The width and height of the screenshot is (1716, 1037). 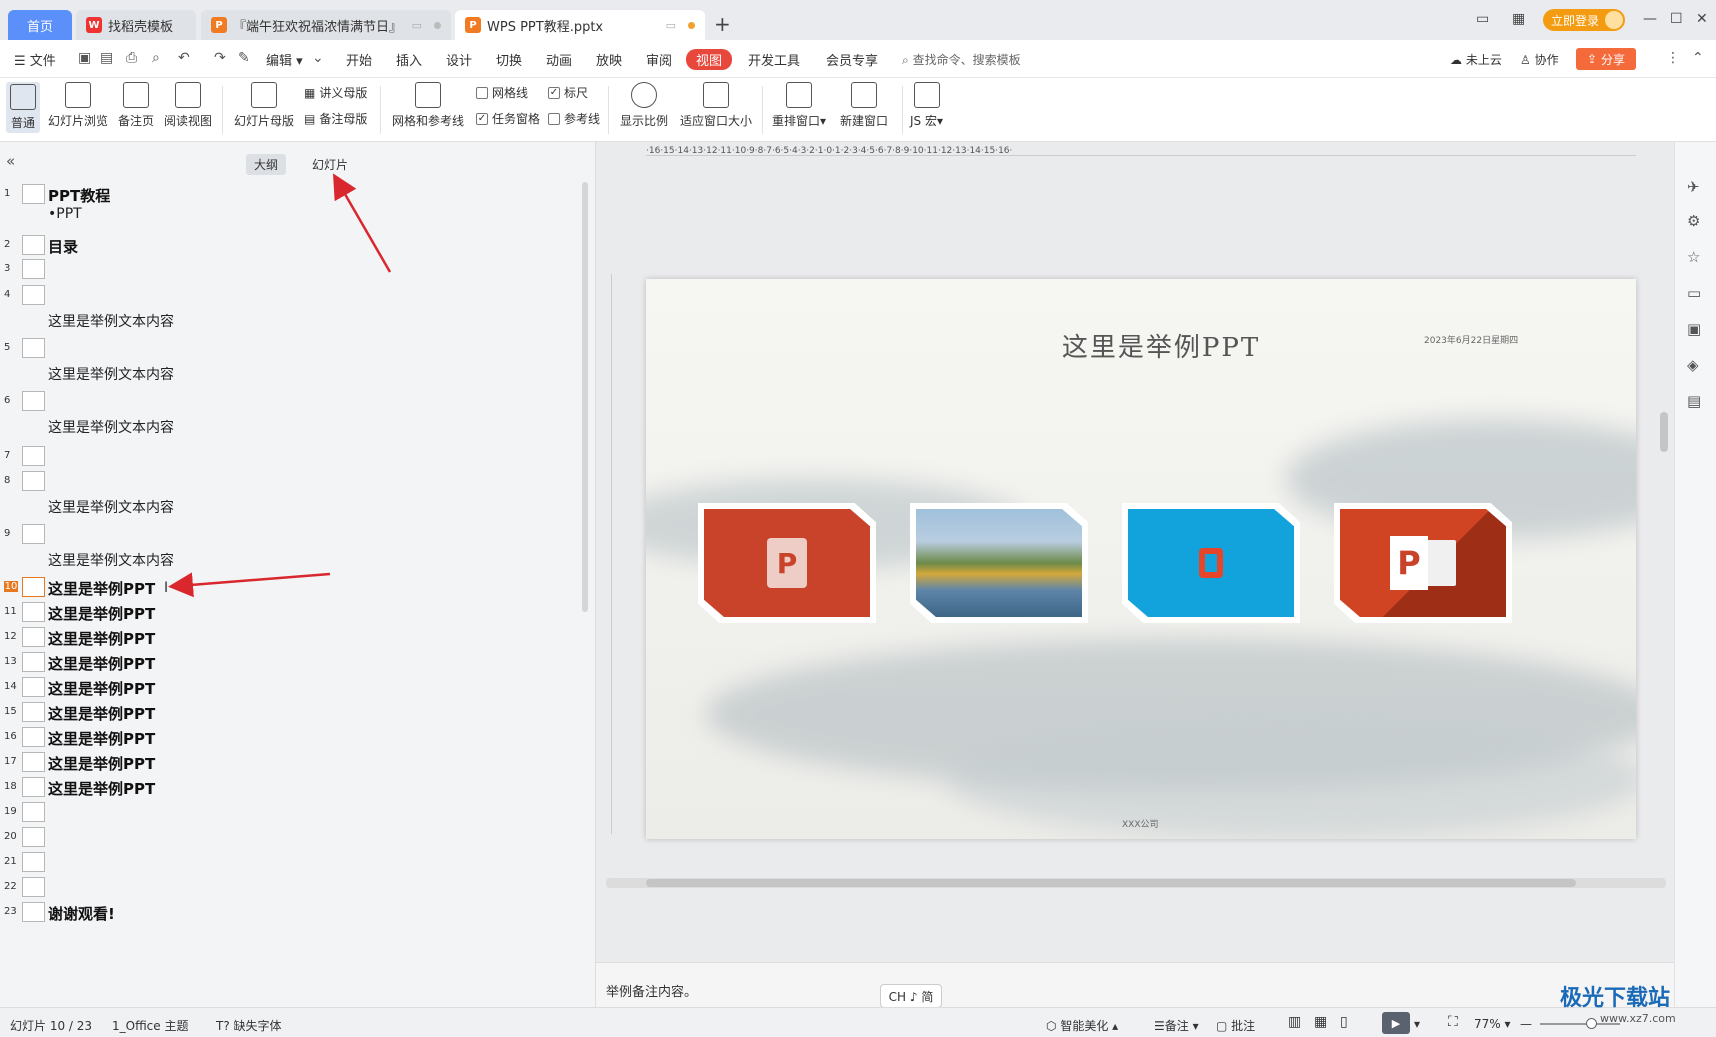 What do you see at coordinates (1676, 19) in the screenshot?
I see `maximize-button: ☐` at bounding box center [1676, 19].